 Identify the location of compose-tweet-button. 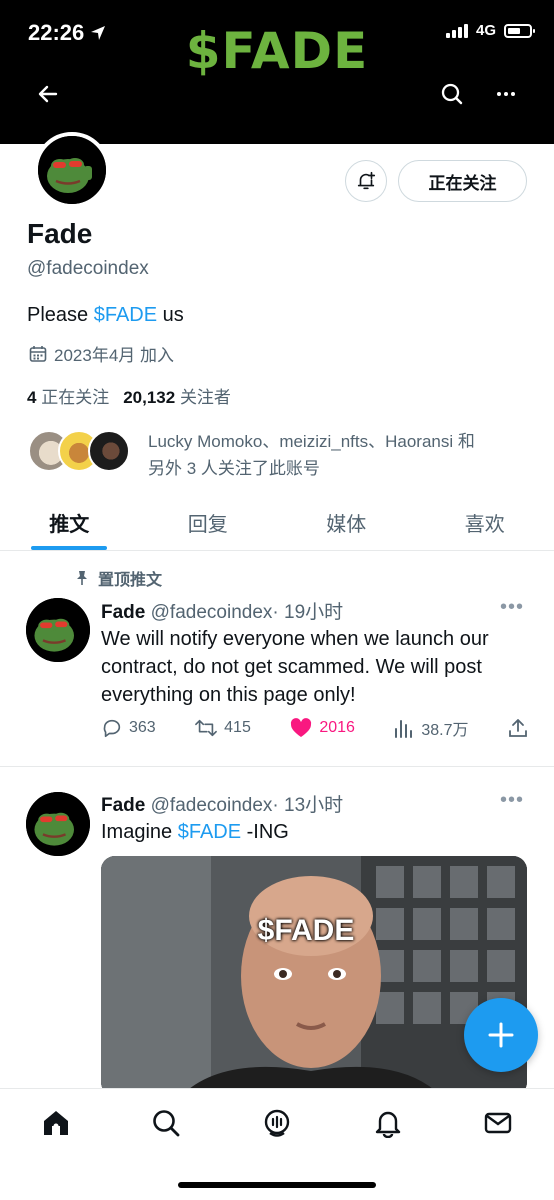
(501, 1035).